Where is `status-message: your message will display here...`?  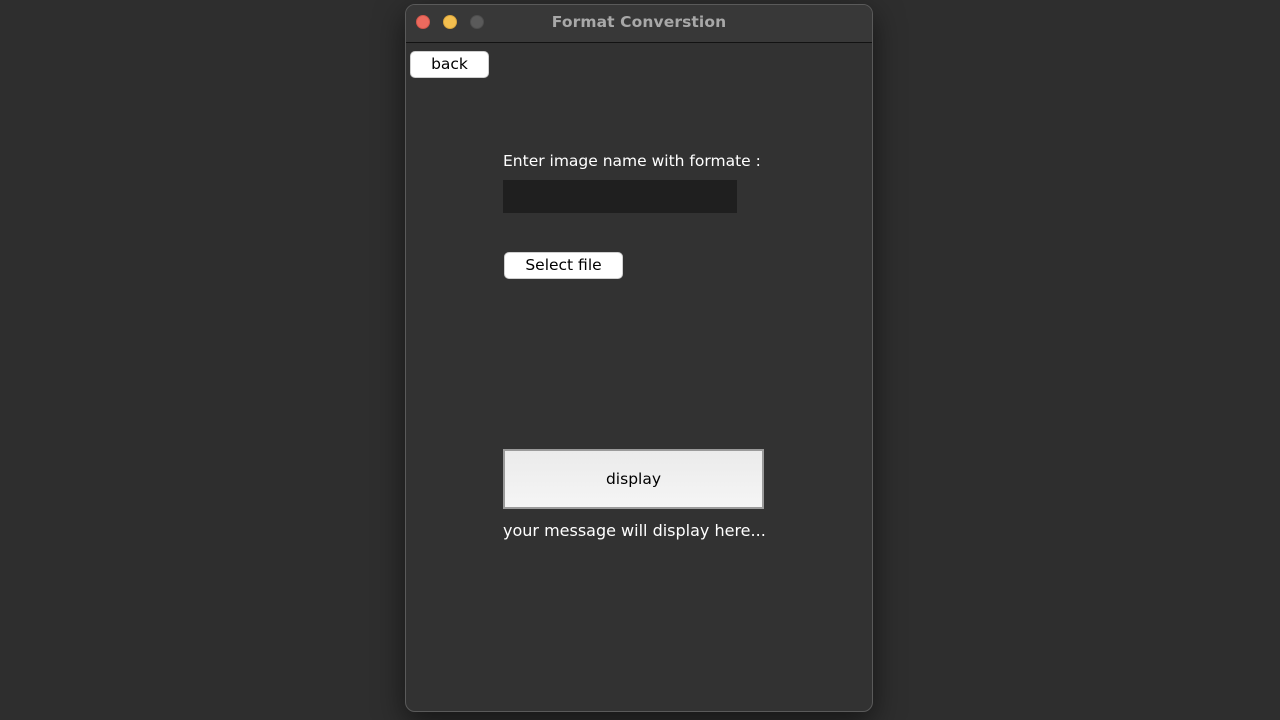 status-message: your message will display here... is located at coordinates (634, 530).